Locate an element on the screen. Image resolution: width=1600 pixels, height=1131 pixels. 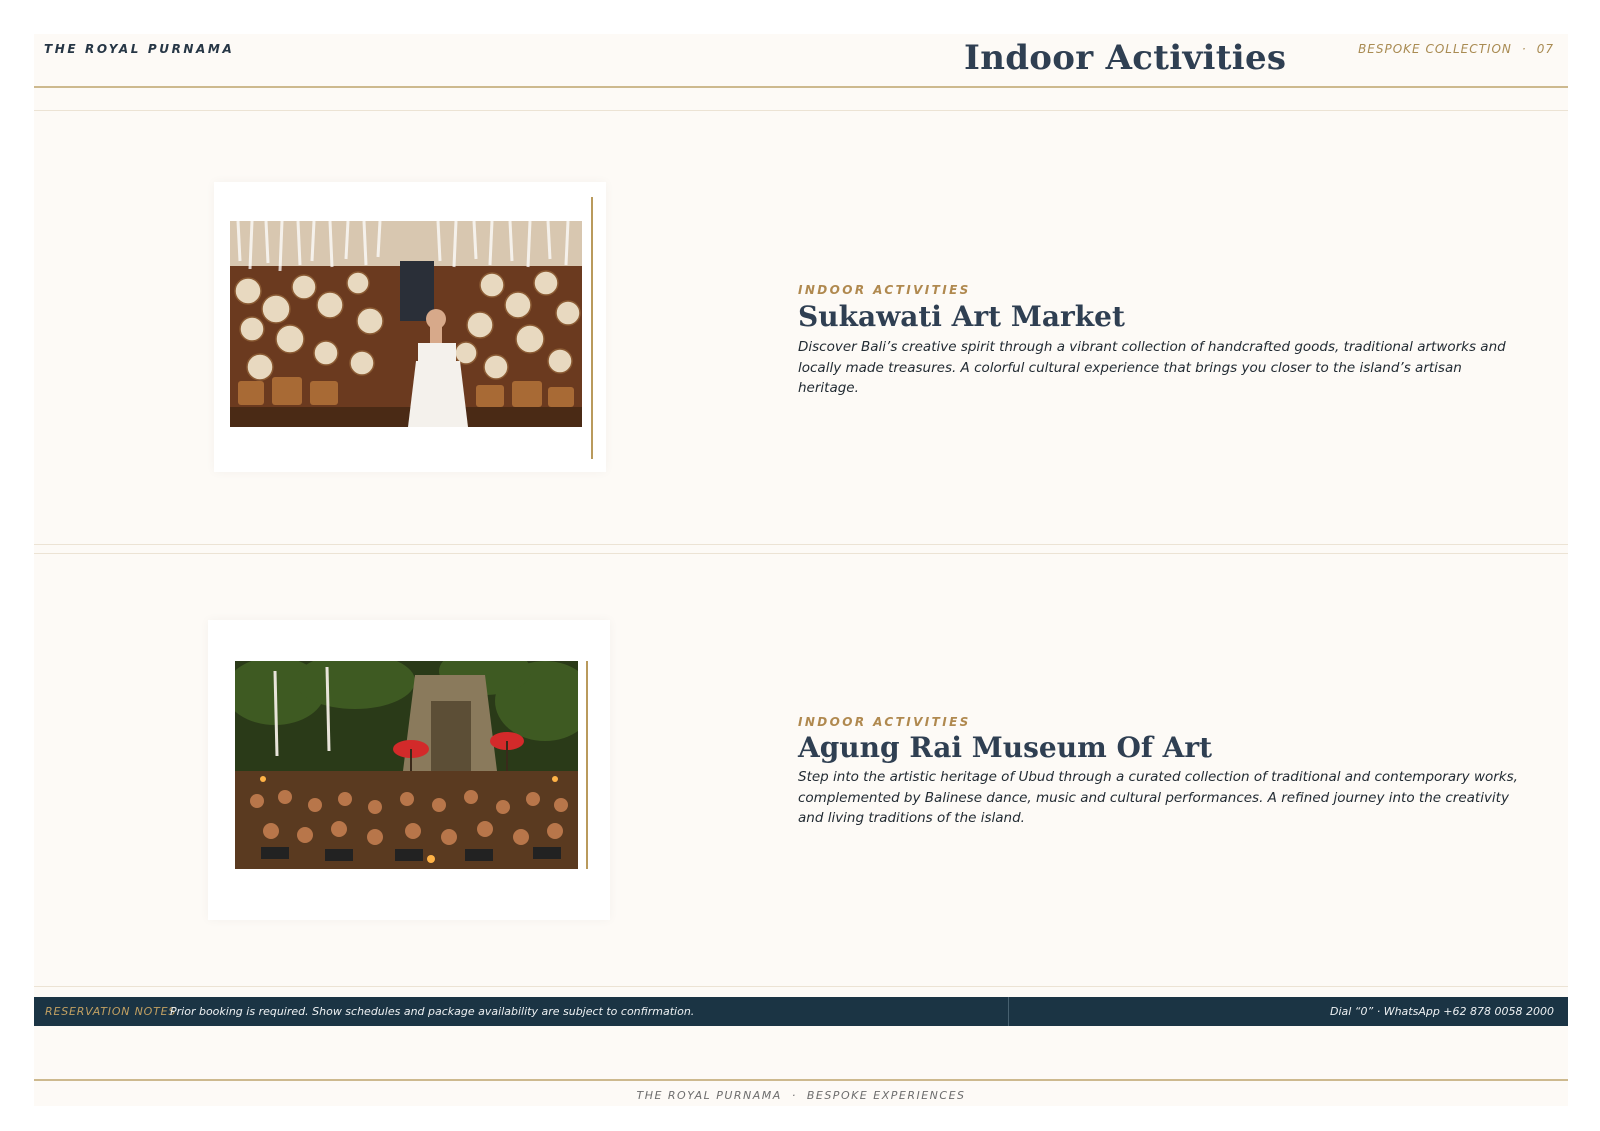
page-number: 07 is located at coordinates (1545, 49).